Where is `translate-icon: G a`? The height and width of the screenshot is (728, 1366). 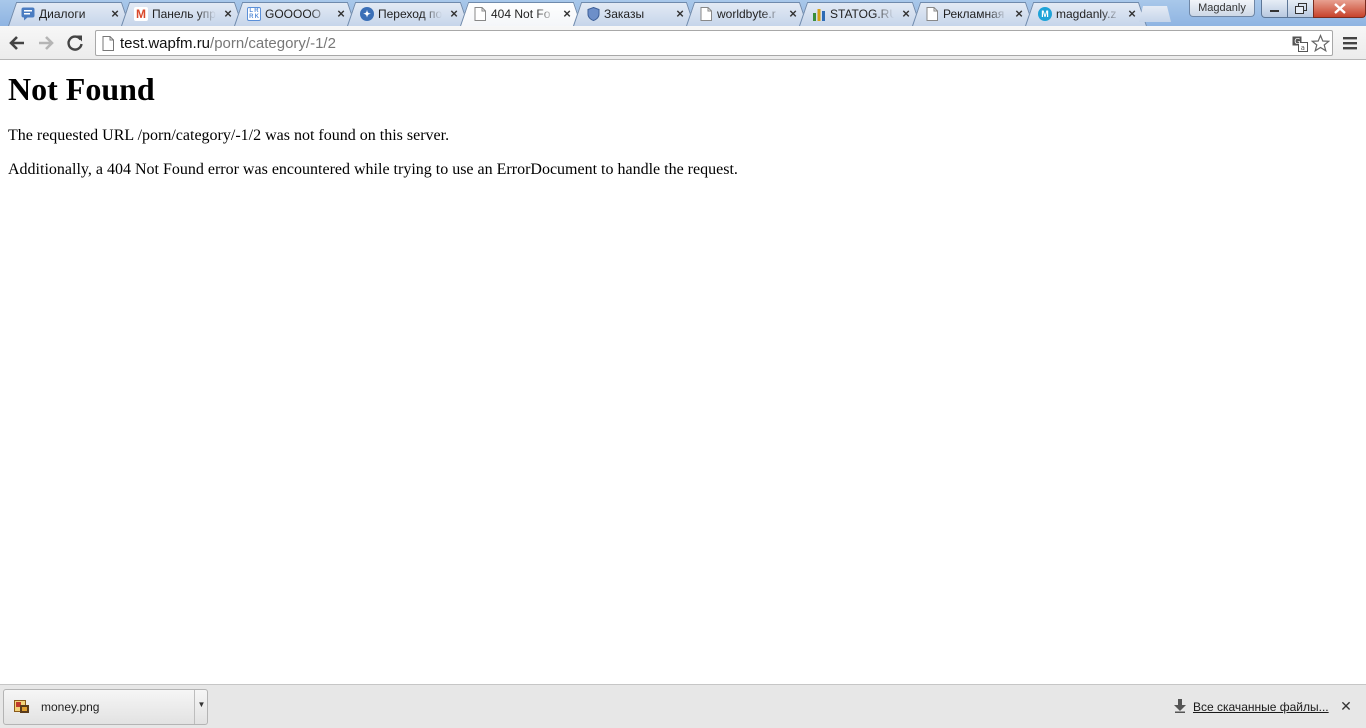 translate-icon: G a is located at coordinates (1300, 44).